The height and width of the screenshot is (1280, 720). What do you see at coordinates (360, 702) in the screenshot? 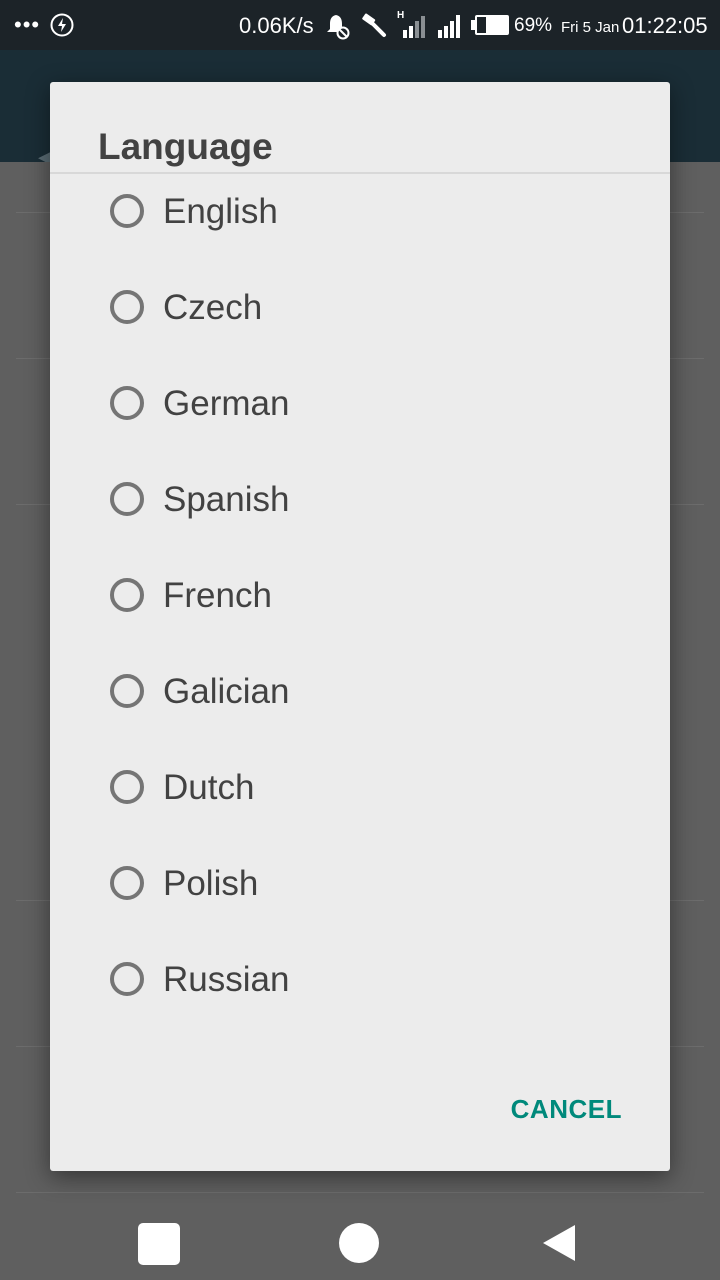
I see `language-option-galician: Galician` at bounding box center [360, 702].